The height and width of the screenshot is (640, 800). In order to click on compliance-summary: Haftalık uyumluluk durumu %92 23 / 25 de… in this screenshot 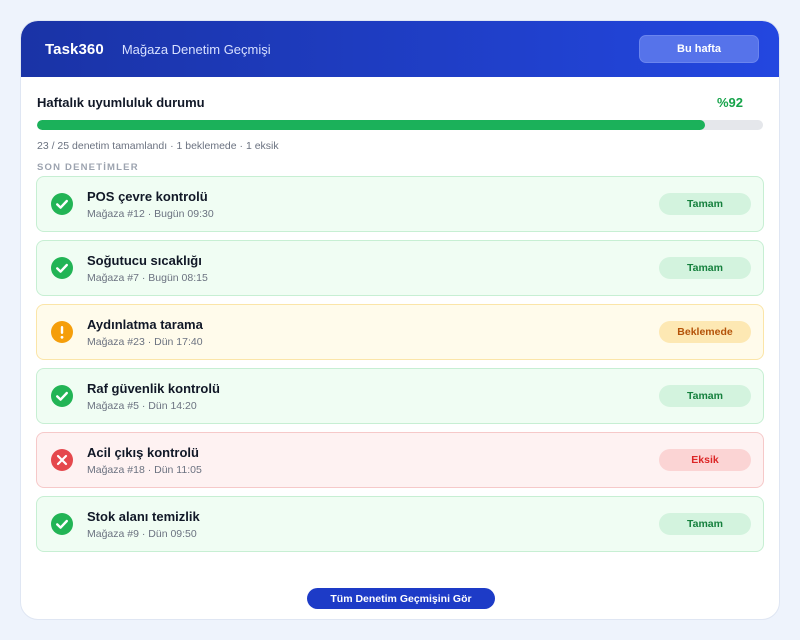, I will do `click(400, 114)`.